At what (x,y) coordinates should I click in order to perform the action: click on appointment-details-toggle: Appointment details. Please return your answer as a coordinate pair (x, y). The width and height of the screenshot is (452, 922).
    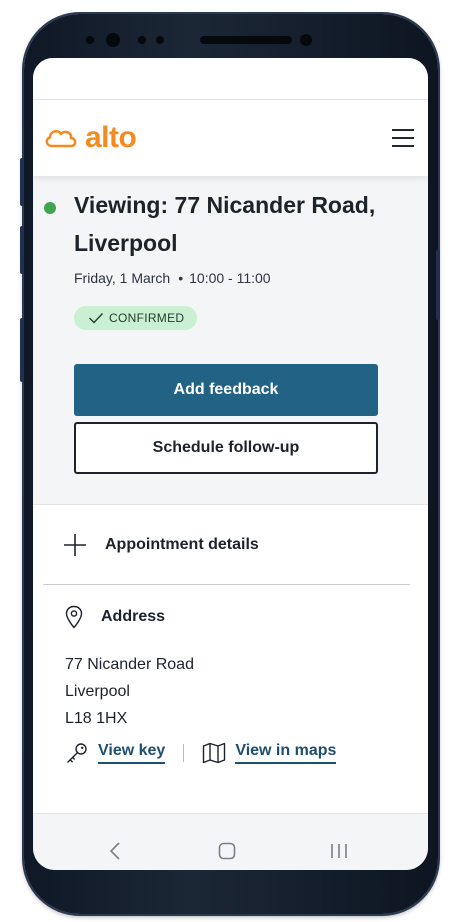
    Looking at the image, I should click on (226, 545).